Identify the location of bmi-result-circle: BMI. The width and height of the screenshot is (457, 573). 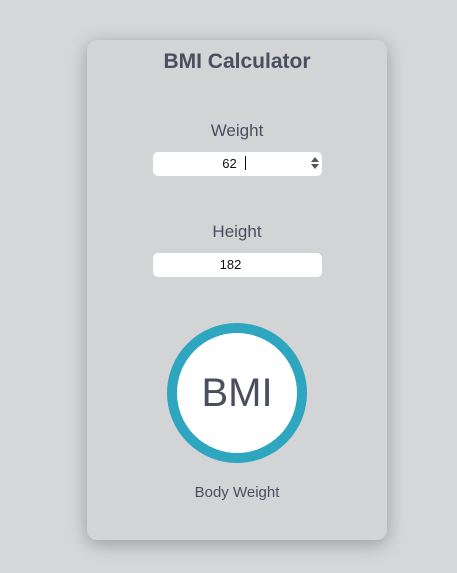
(237, 393).